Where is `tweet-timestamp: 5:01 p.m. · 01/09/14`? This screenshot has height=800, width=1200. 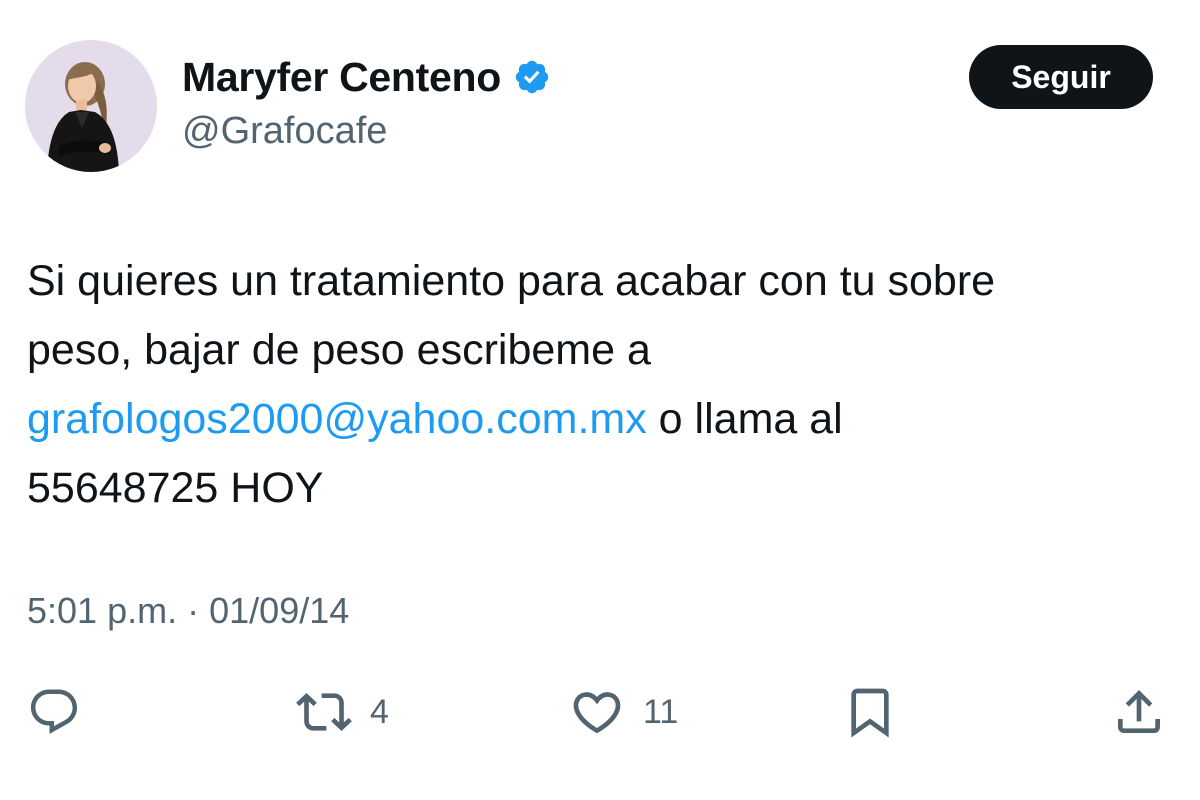
tweet-timestamp: 5:01 p.m. · 01/09/14 is located at coordinates (188, 611).